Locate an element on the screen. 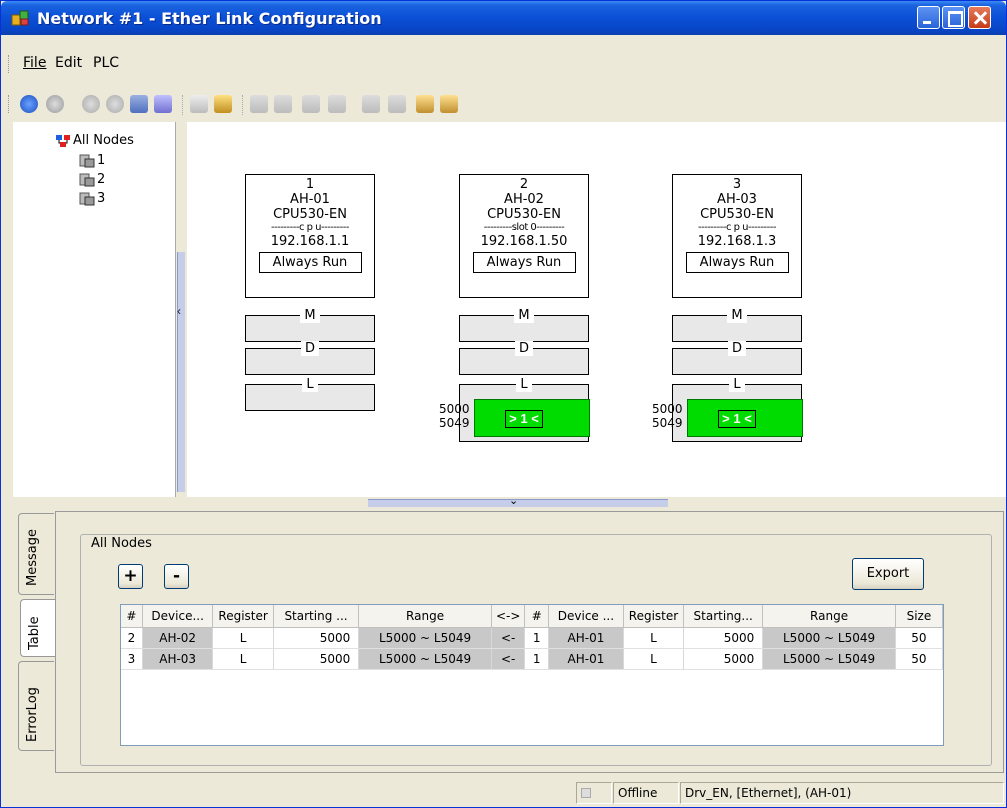  tree-root-all-nodes: All Nodes is located at coordinates (94, 140).